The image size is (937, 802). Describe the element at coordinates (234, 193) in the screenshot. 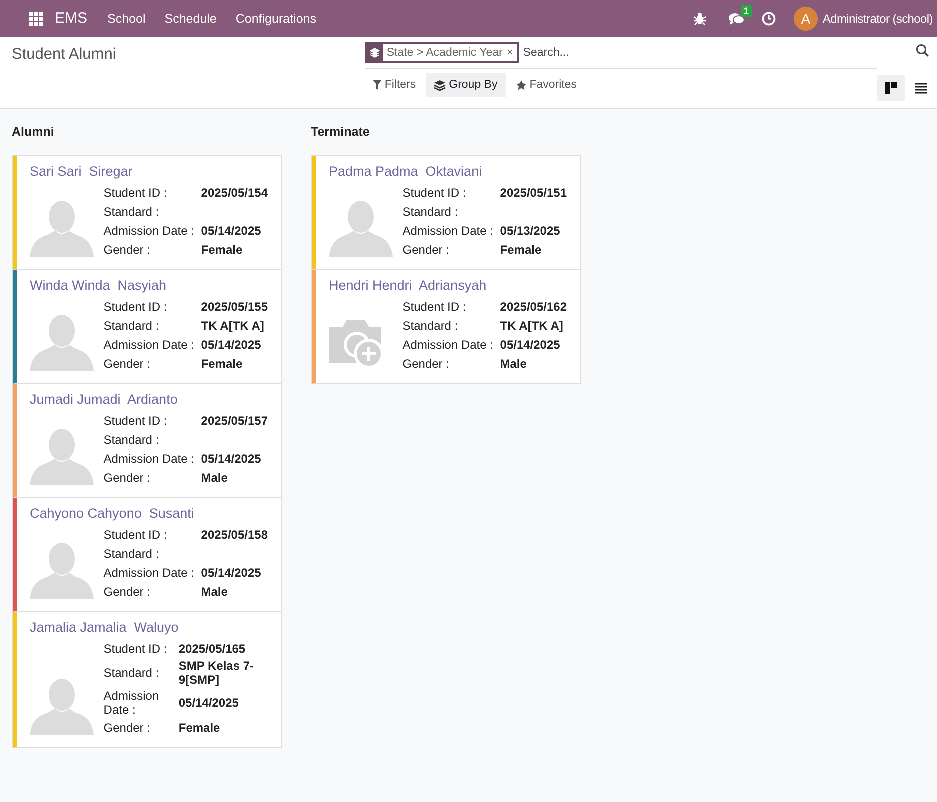

I see `field-value: 2025/05/154` at that location.